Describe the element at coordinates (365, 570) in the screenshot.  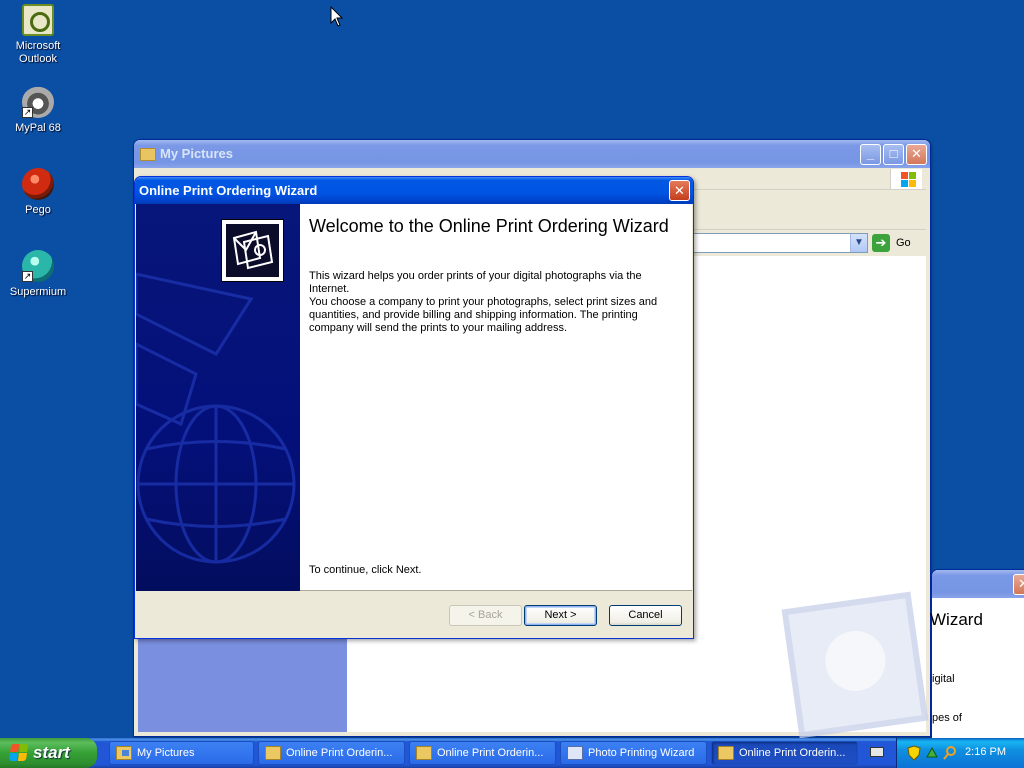
I see `wizard-continue-hint: To continue, click Next.` at that location.